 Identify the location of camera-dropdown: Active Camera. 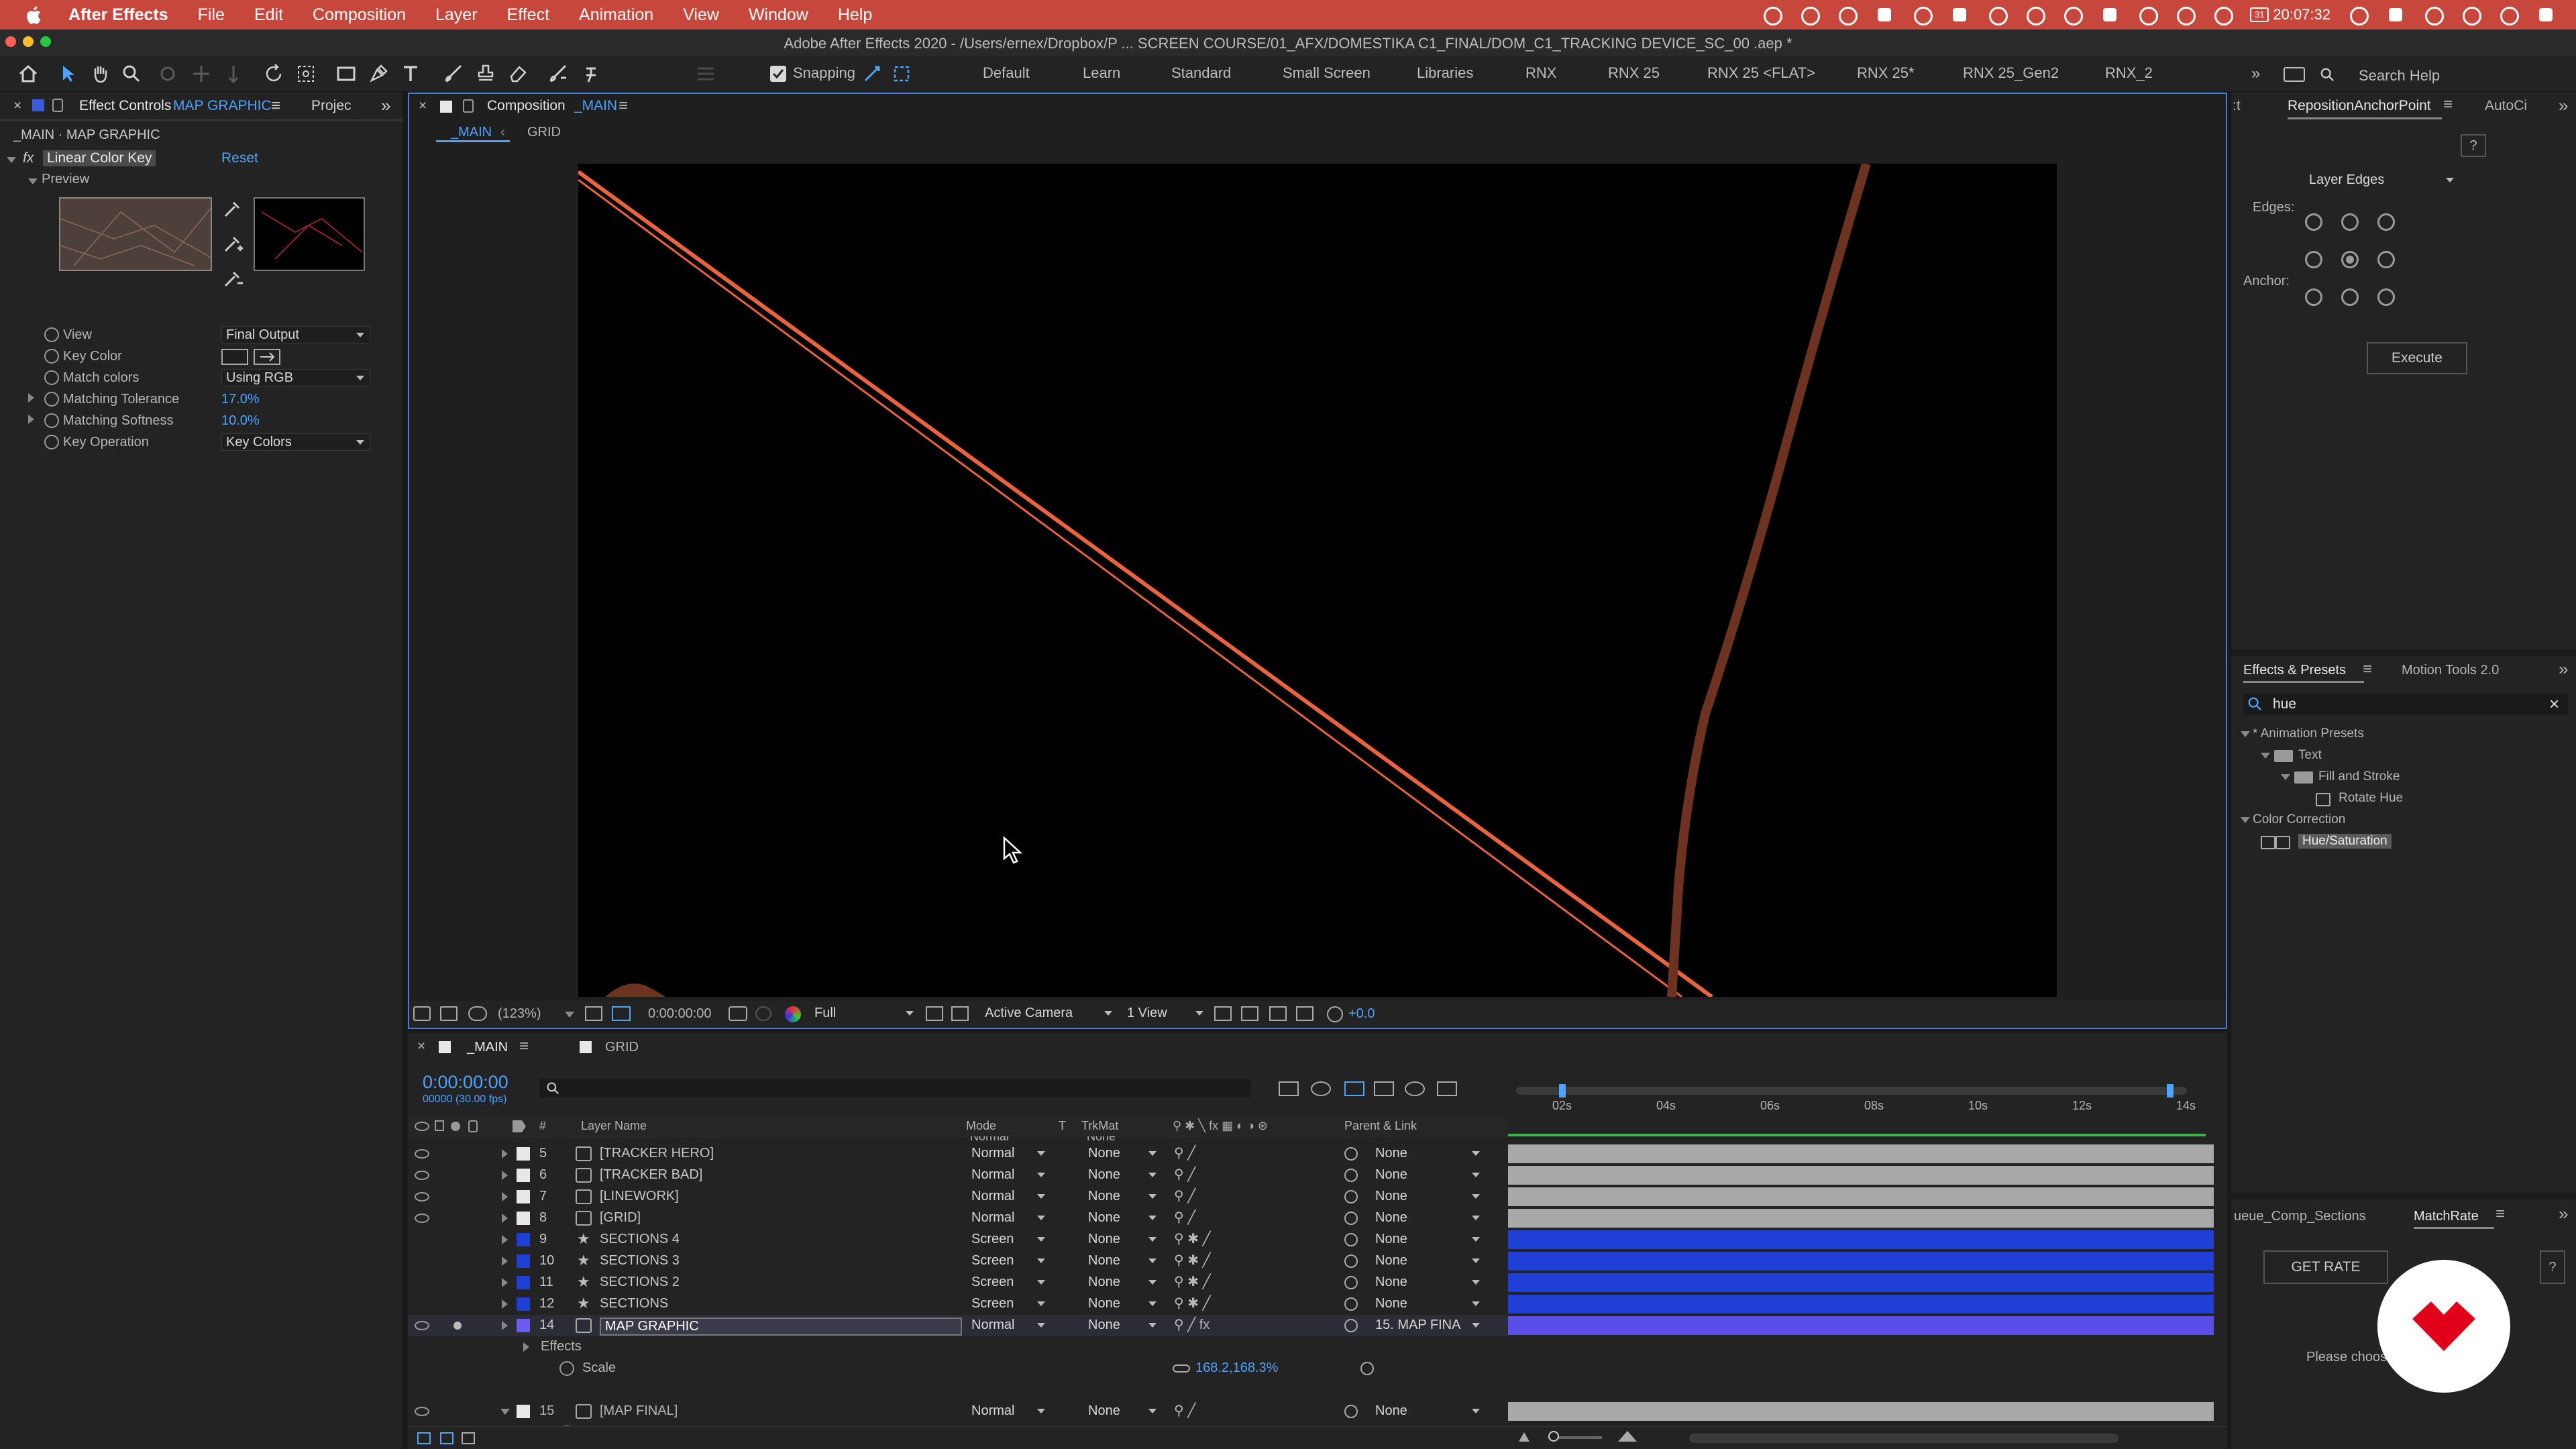
(1049, 1013).